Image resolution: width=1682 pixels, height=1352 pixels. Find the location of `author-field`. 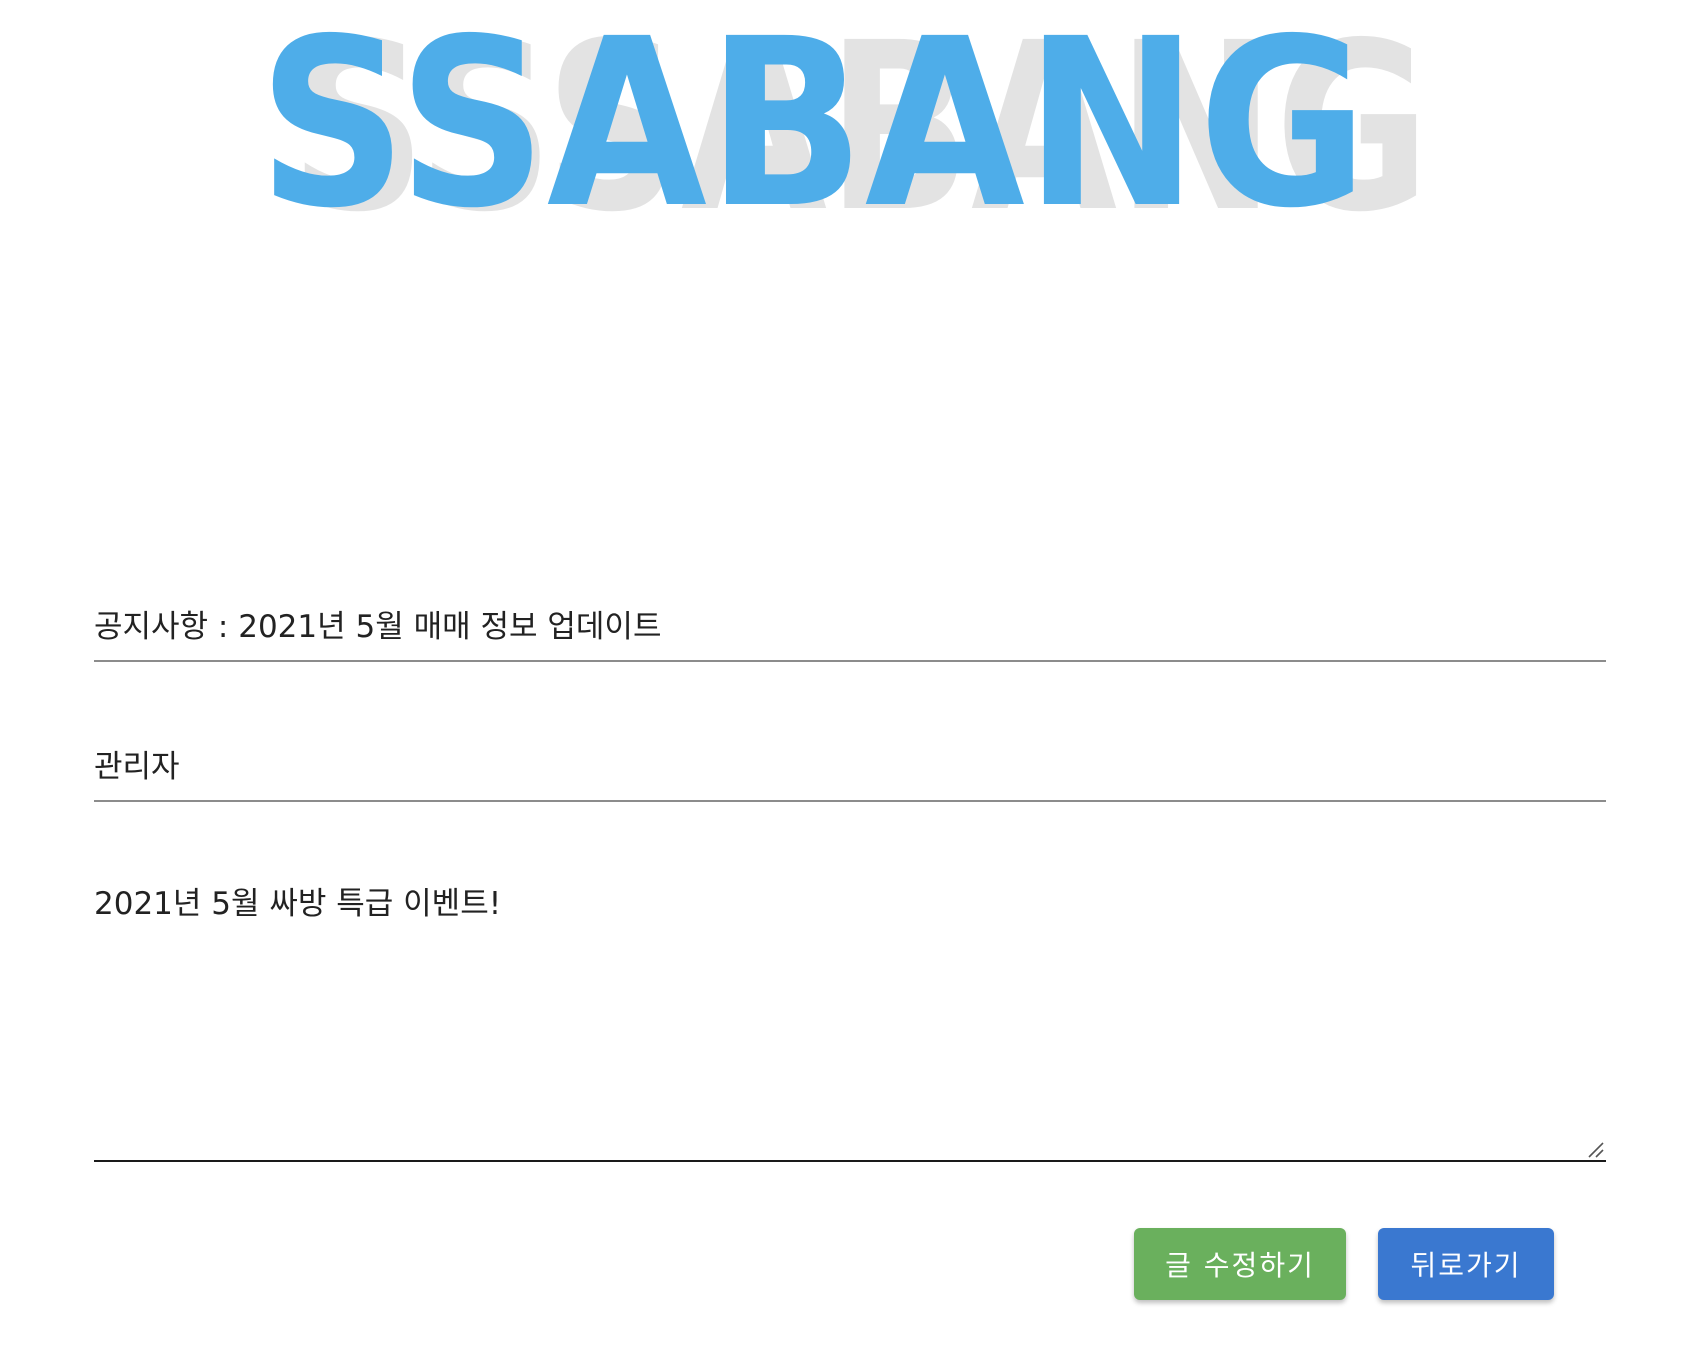

author-field is located at coordinates (850, 772).